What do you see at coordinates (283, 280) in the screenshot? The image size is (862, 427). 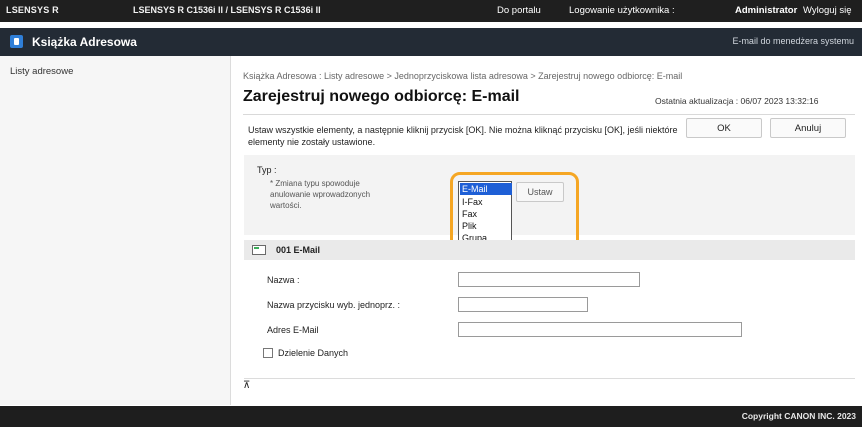 I see `name-label: Nazwa :` at bounding box center [283, 280].